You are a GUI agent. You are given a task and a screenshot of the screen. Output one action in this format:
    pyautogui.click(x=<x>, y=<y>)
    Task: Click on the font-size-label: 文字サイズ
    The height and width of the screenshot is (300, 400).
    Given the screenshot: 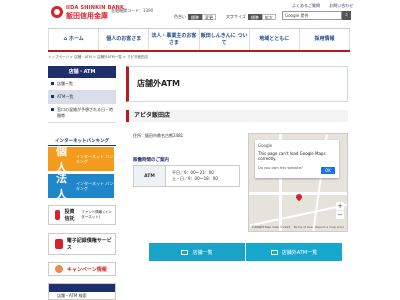 What is the action you would take?
    pyautogui.click(x=236, y=16)
    